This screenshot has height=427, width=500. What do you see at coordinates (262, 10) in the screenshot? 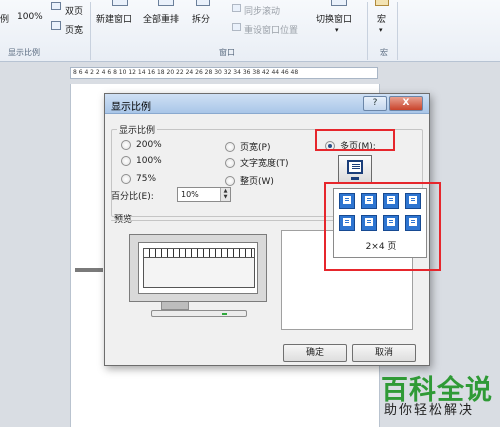
I see `sync-scroll-button: 同步滚动` at bounding box center [262, 10].